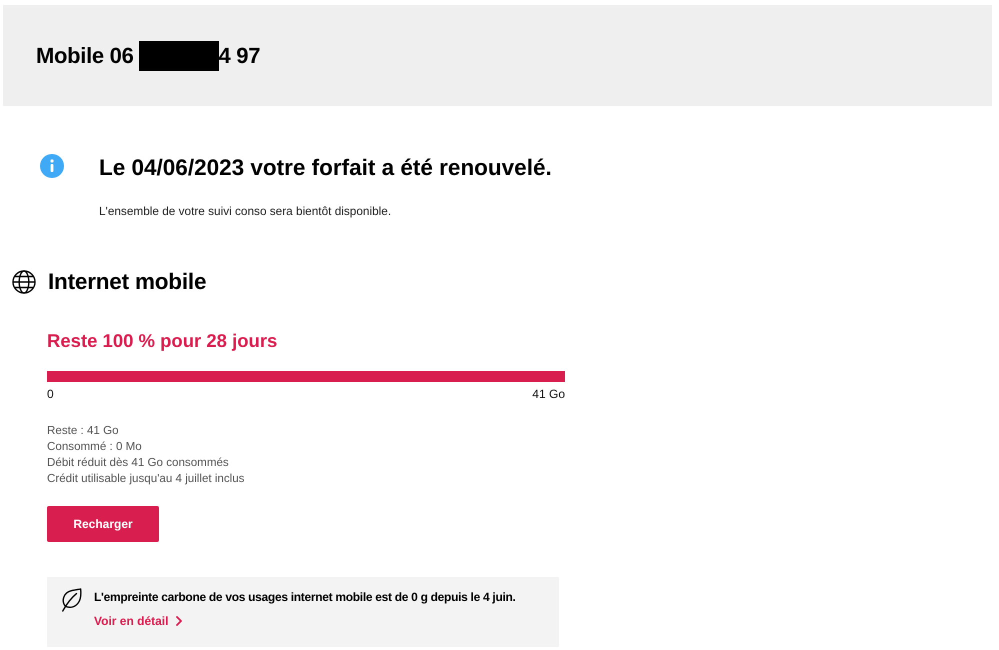 The image size is (999, 650). I want to click on globe-icon, so click(24, 282).